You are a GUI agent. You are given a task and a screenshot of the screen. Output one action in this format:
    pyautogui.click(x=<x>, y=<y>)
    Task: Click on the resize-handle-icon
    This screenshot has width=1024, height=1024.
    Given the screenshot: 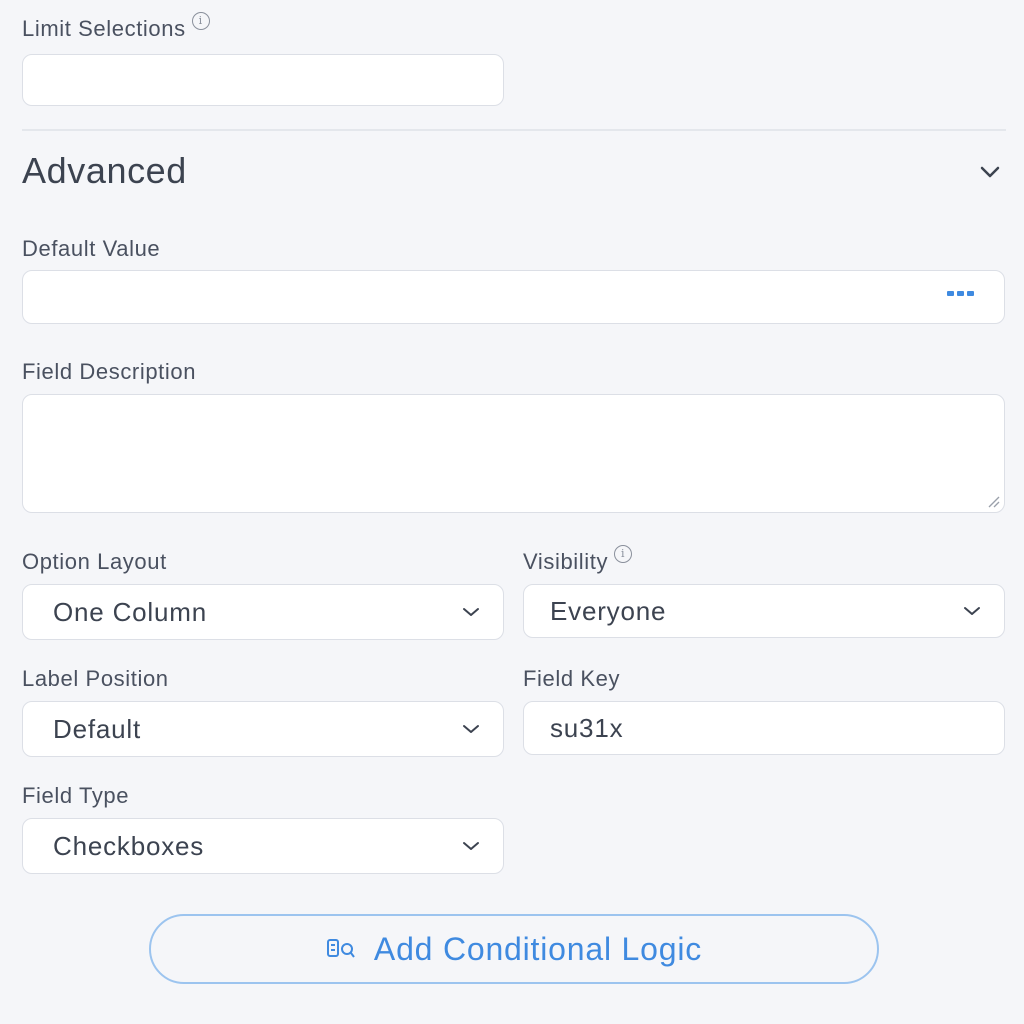 What is the action you would take?
    pyautogui.click(x=993, y=501)
    